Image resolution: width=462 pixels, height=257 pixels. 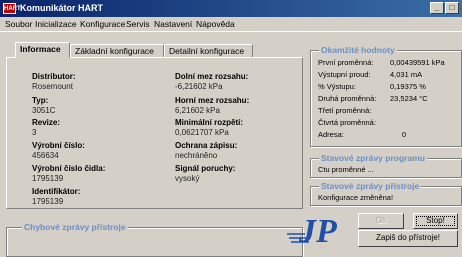 What do you see at coordinates (196, 155) in the screenshot?
I see `info-value: nechráněno` at bounding box center [196, 155].